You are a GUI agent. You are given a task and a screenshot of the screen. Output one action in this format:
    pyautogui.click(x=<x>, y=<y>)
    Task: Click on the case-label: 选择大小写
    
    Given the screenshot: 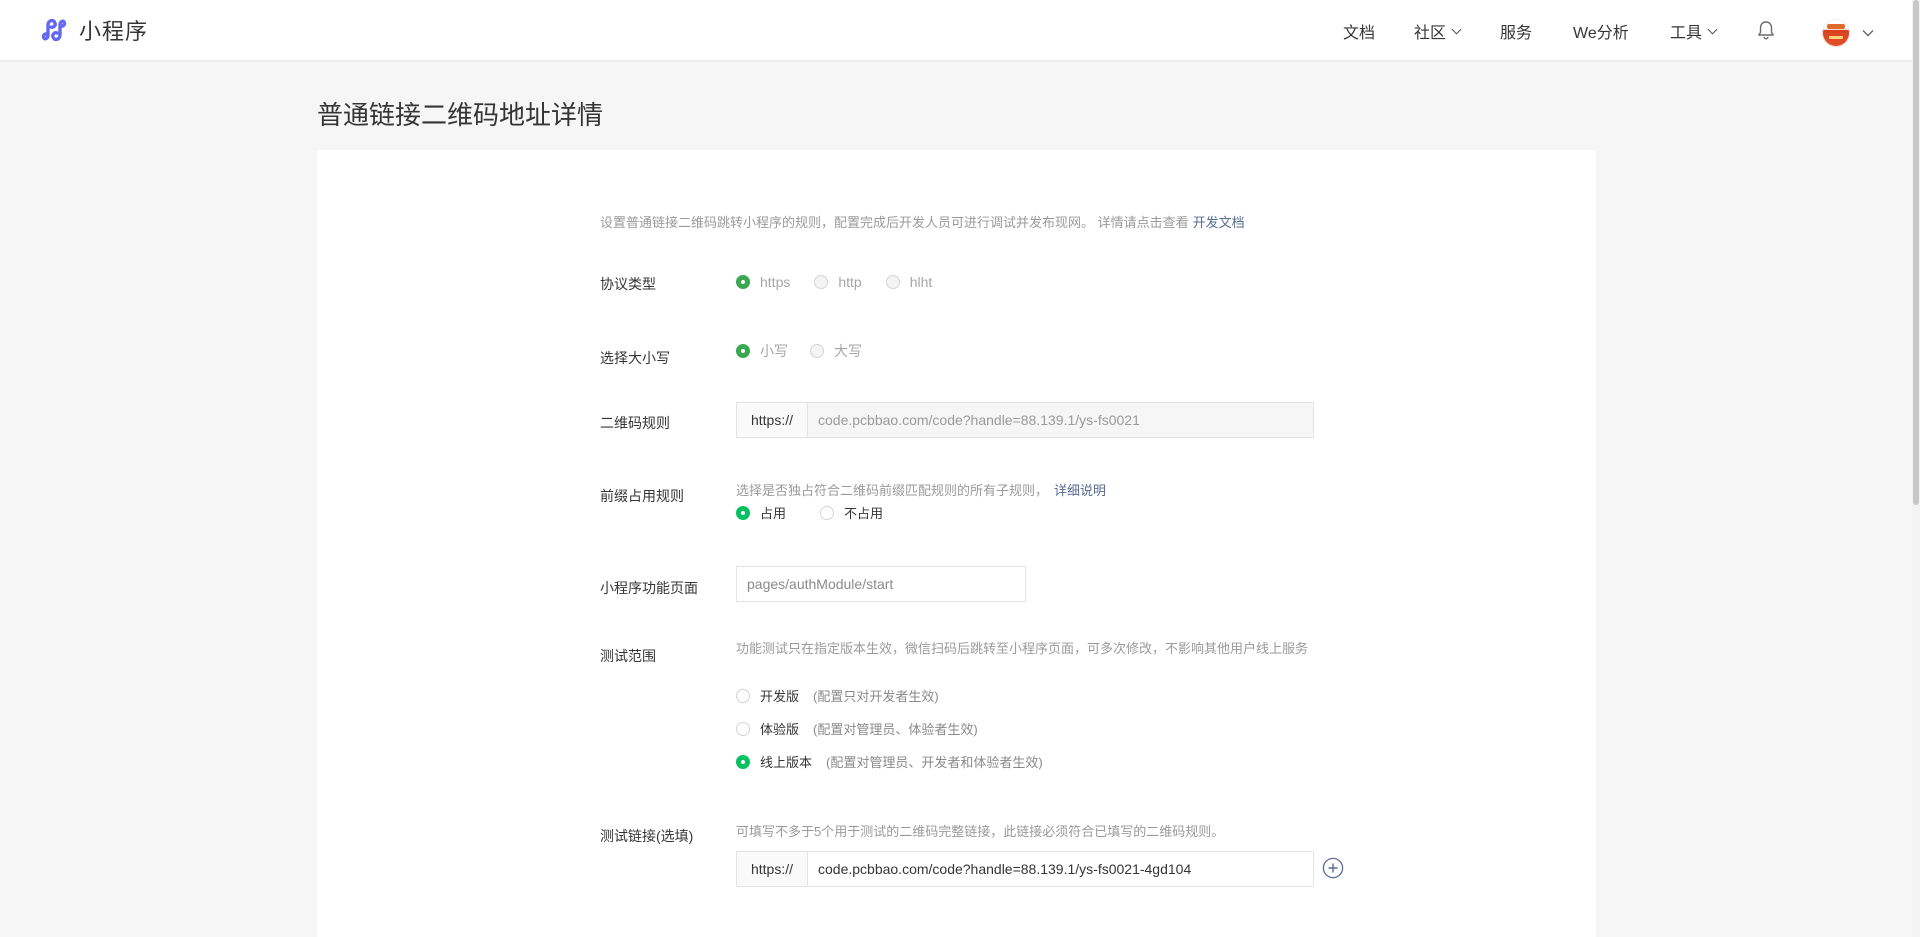 What is the action you would take?
    pyautogui.click(x=635, y=358)
    